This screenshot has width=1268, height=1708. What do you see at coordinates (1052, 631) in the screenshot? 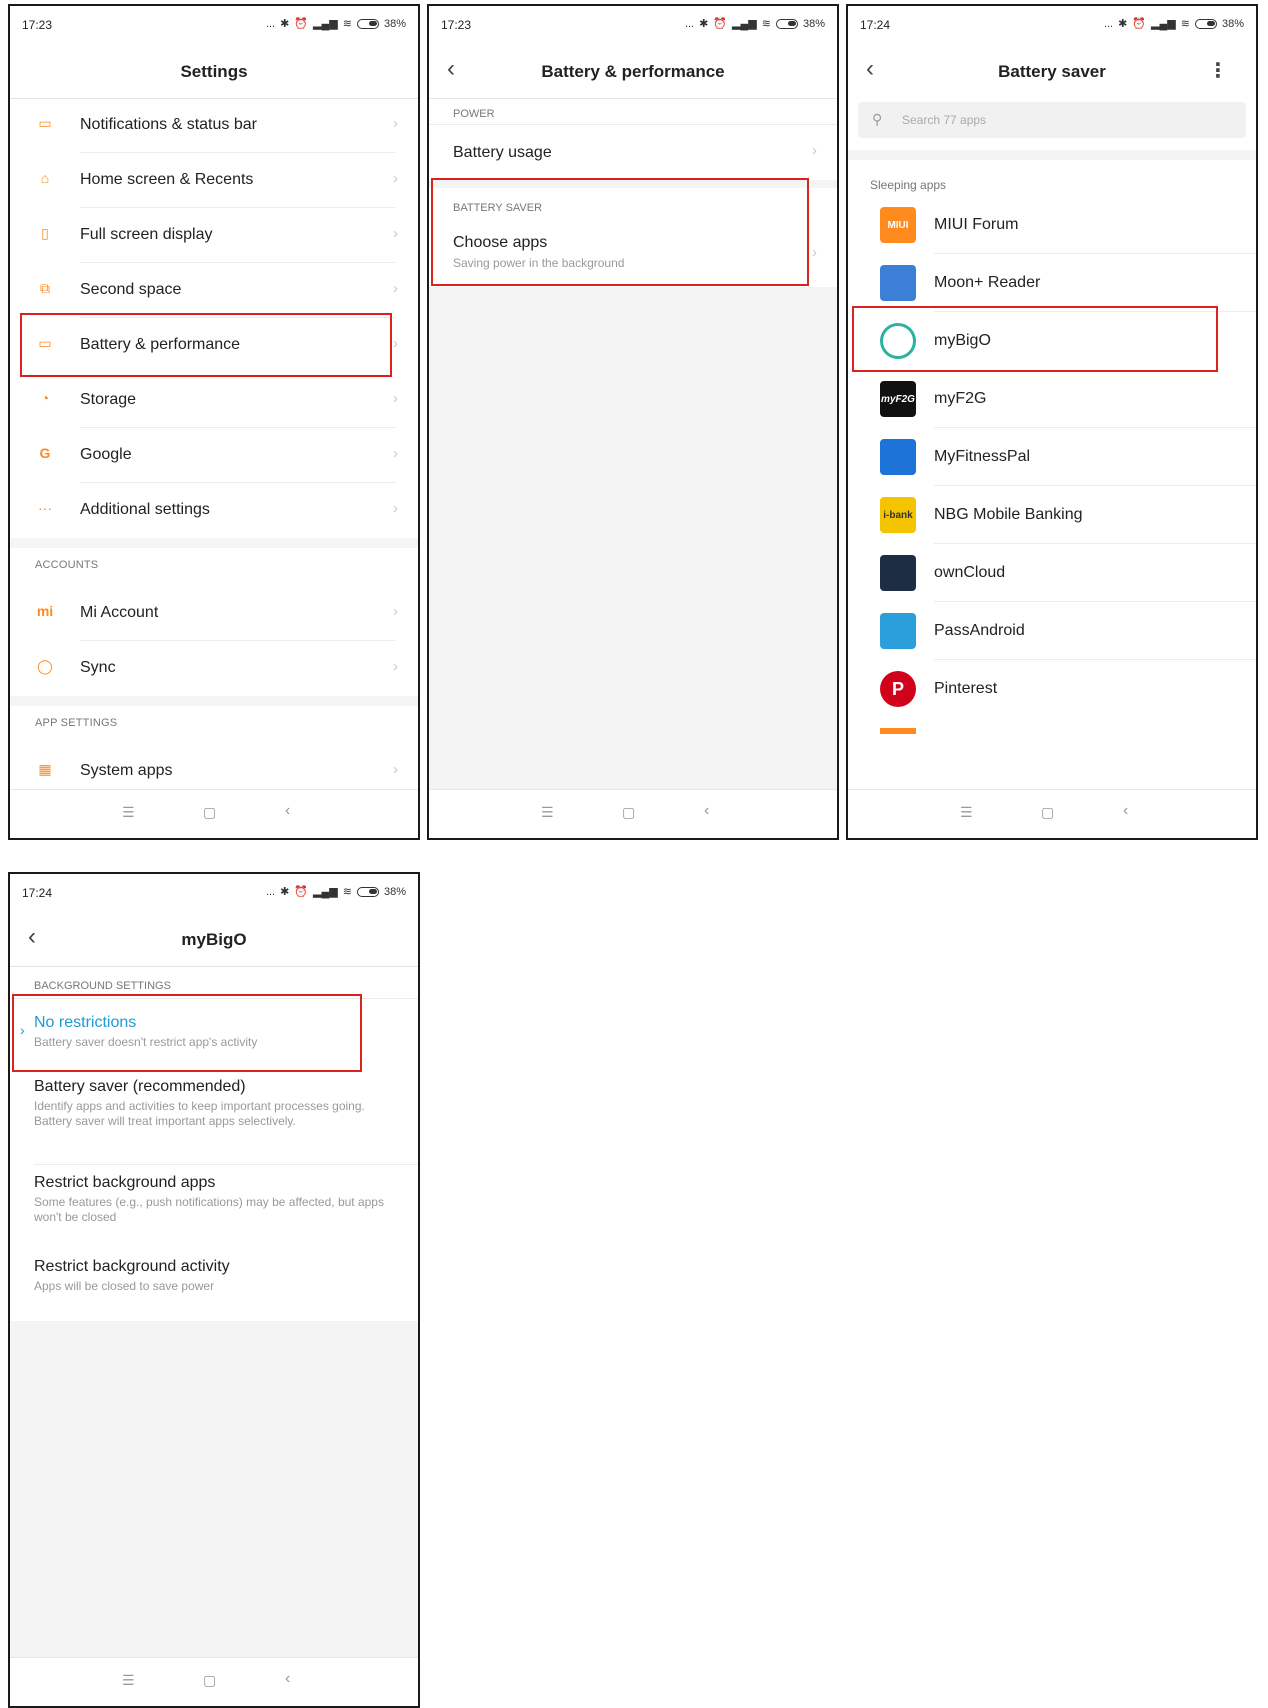
I see `app-row-passandroid: PassAndroid` at bounding box center [1052, 631].